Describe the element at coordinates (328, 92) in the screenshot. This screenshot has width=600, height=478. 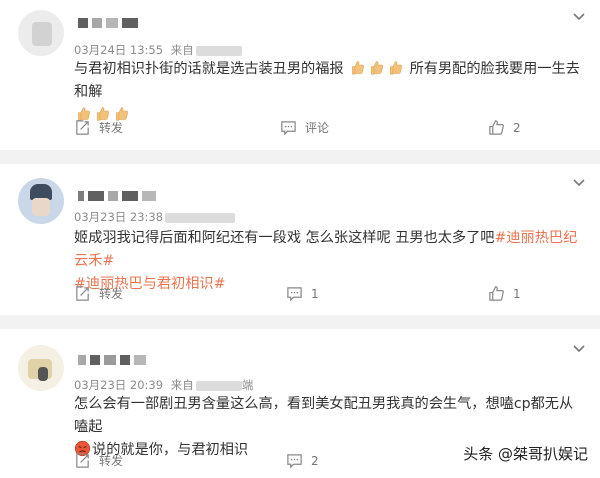
I see `post-text: 与君初相识扑街的话就是选古装丑男的福报 所有男配的脸我要用一生去和解` at that location.